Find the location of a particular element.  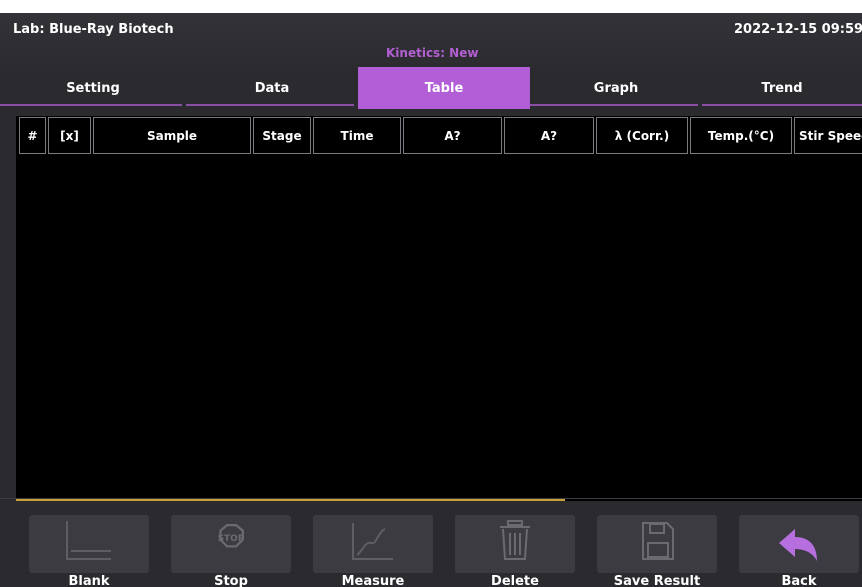

tab-trend: Trend is located at coordinates (782, 88).